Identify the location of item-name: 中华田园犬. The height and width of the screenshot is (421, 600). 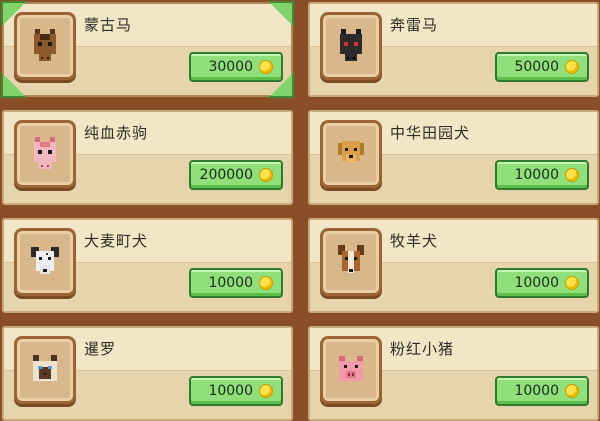
(430, 133).